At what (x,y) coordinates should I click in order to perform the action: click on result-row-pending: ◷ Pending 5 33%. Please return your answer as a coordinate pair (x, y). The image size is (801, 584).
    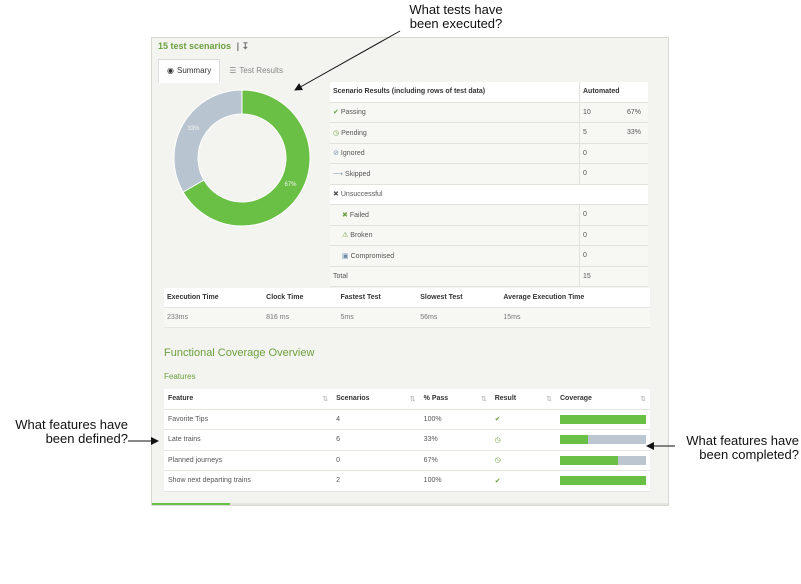
    Looking at the image, I should click on (489, 133).